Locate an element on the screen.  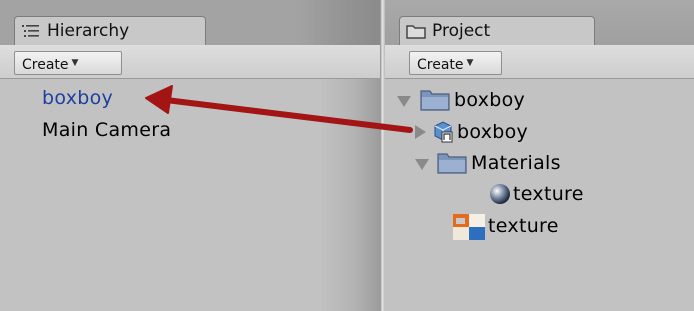
hierarchy-item-boxboy: boxboy is located at coordinates (77, 98).